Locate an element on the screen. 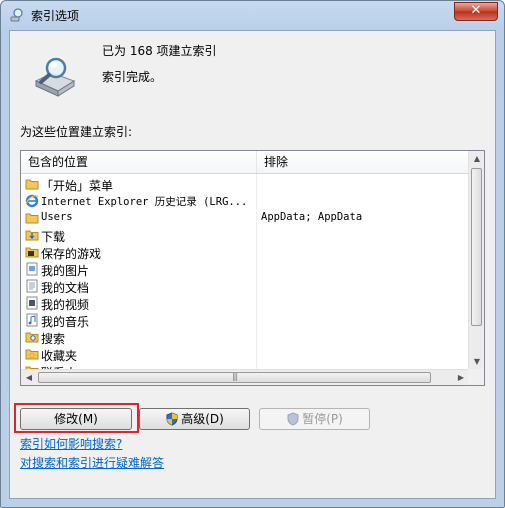 The width and height of the screenshot is (505, 508). scrollbar-corner is located at coordinates (476, 377).